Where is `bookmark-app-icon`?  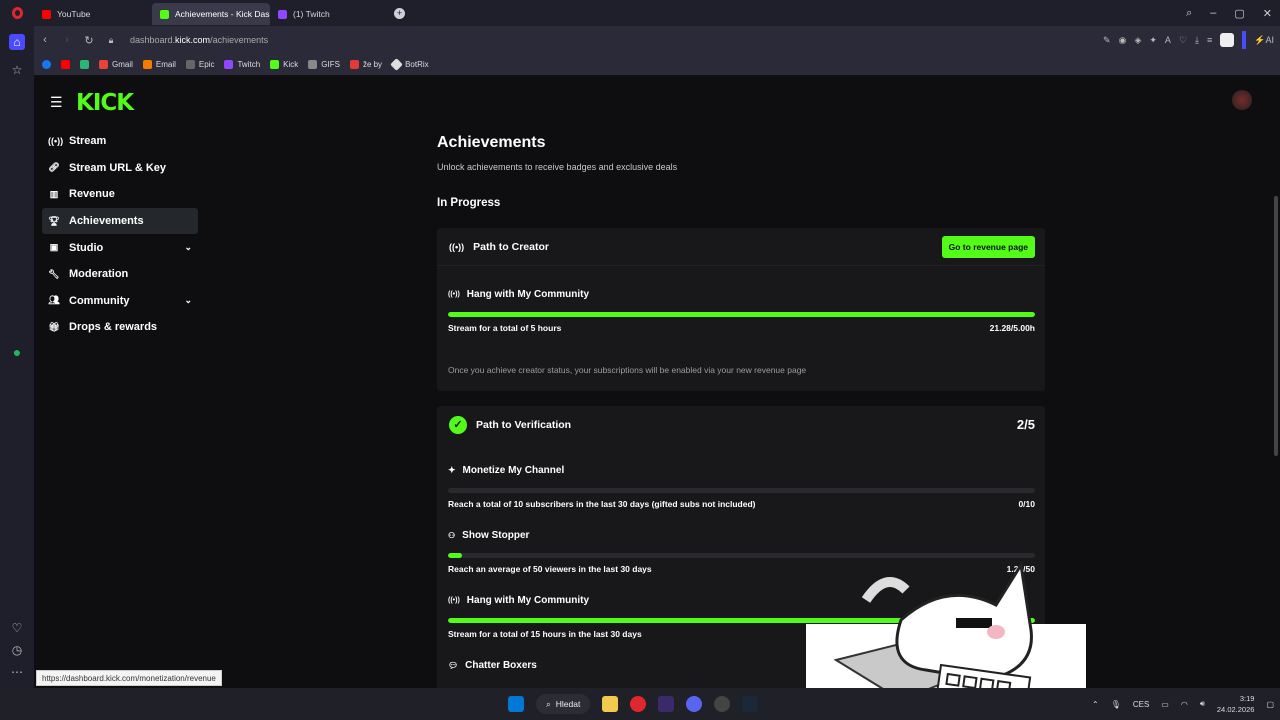 bookmark-app-icon is located at coordinates (84, 64).